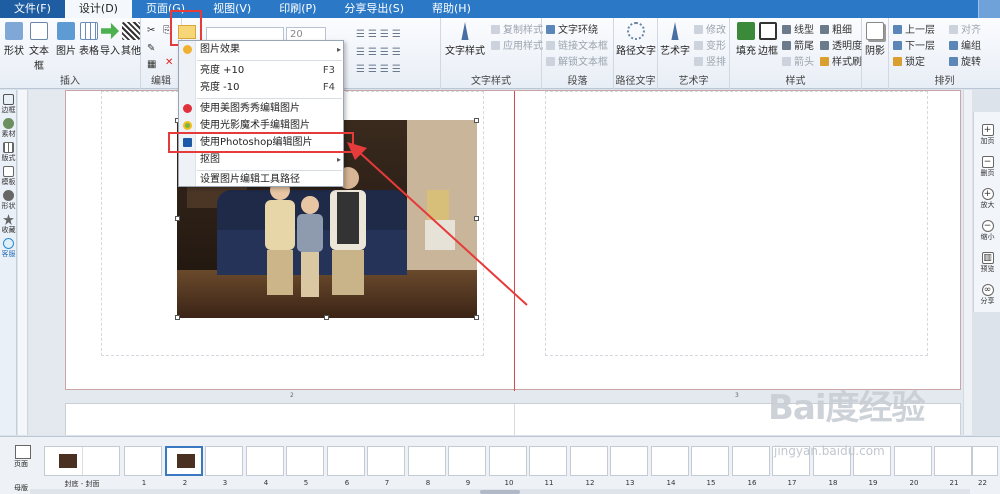  I want to click on arrow-head-button: 箭头, so click(798, 63).